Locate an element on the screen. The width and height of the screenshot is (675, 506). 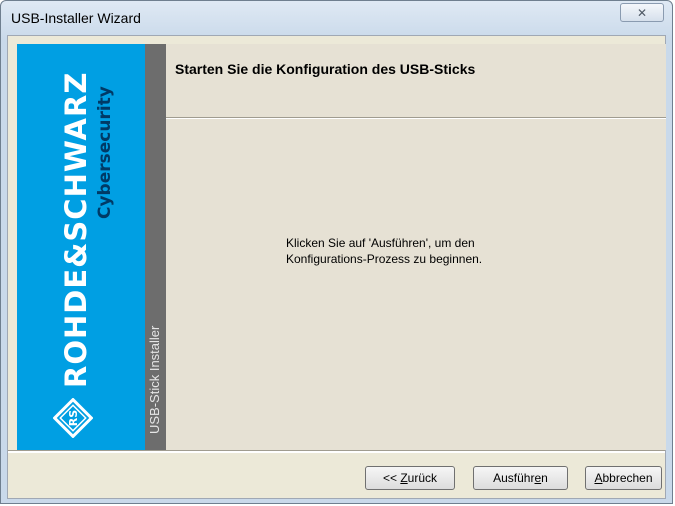
close-button: ✕ is located at coordinates (642, 12).